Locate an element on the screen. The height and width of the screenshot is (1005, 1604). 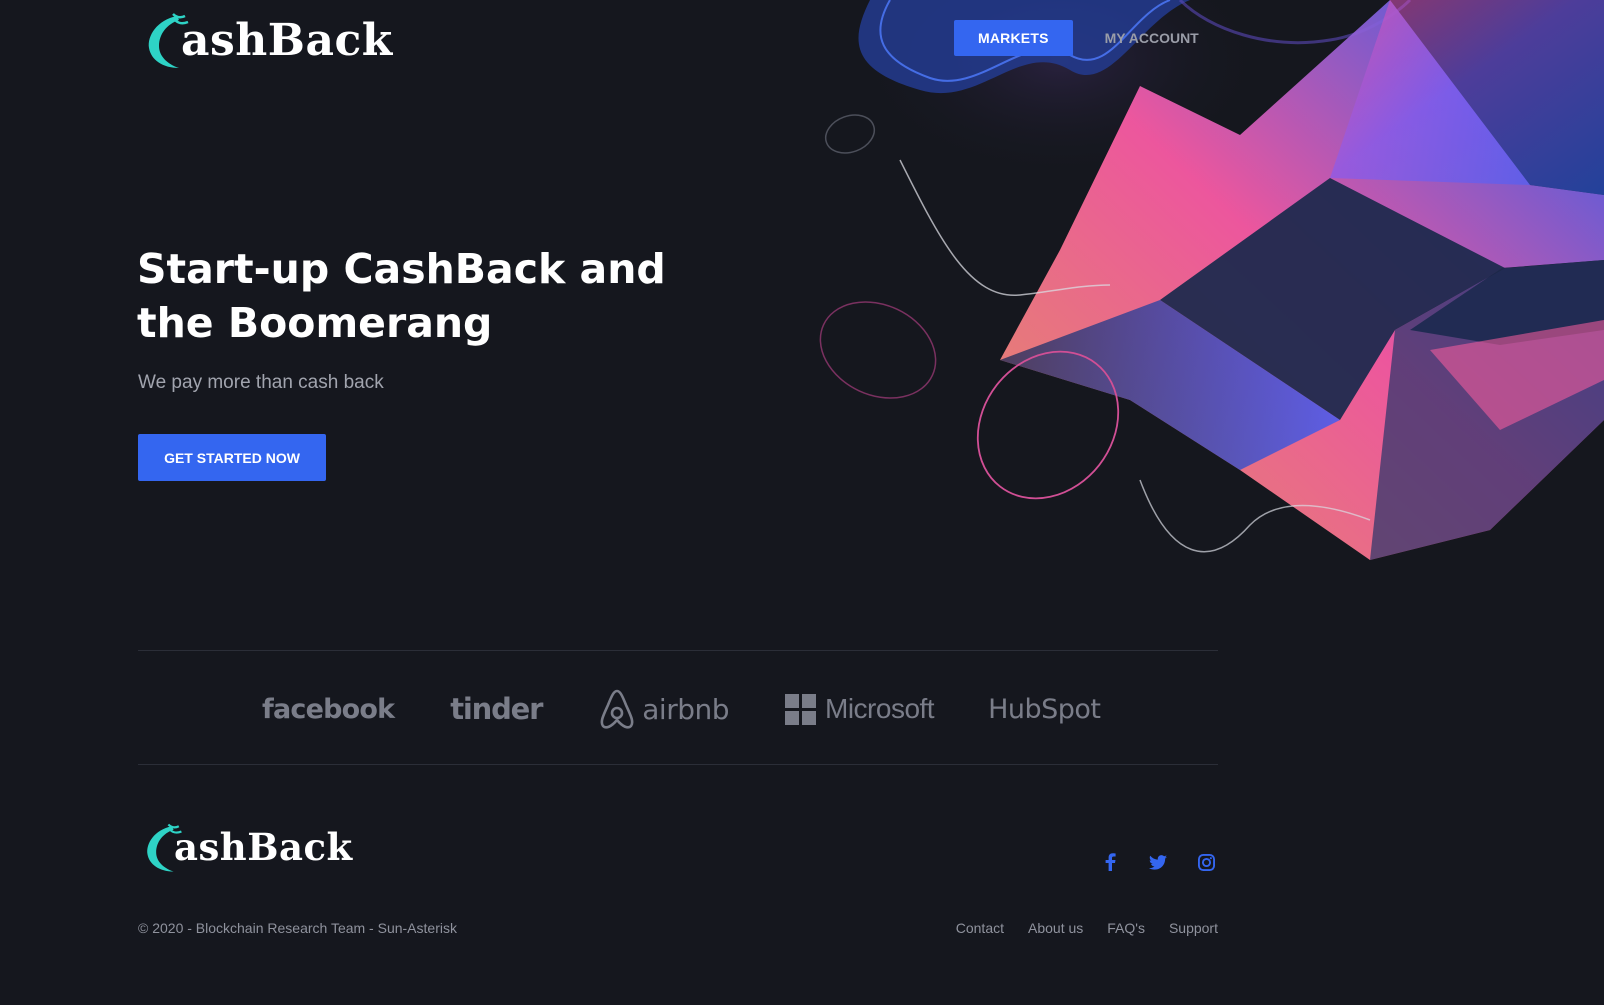
footer-brand-logo: ashBack is located at coordinates (247, 848).